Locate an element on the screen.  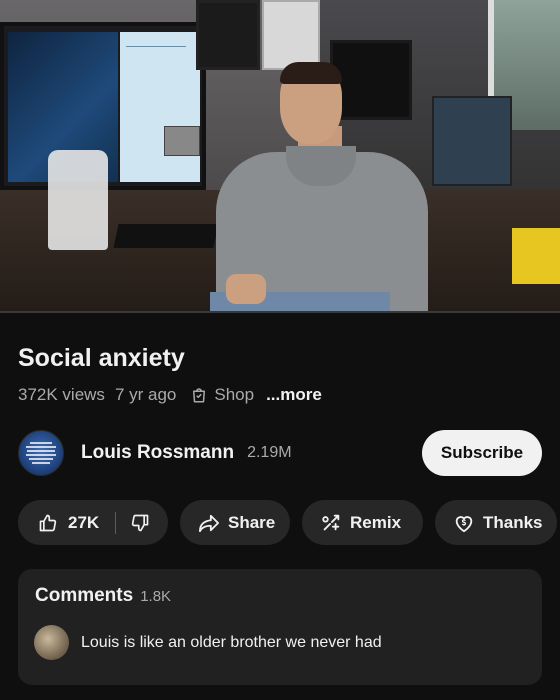
thanks-button: Thanks is located at coordinates (496, 522).